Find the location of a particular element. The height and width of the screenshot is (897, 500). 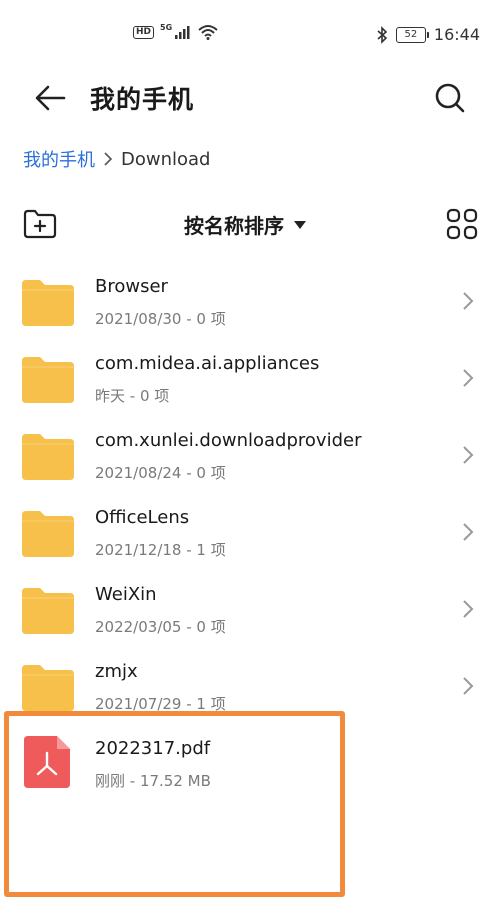

bluetooth-icon is located at coordinates (382, 34).